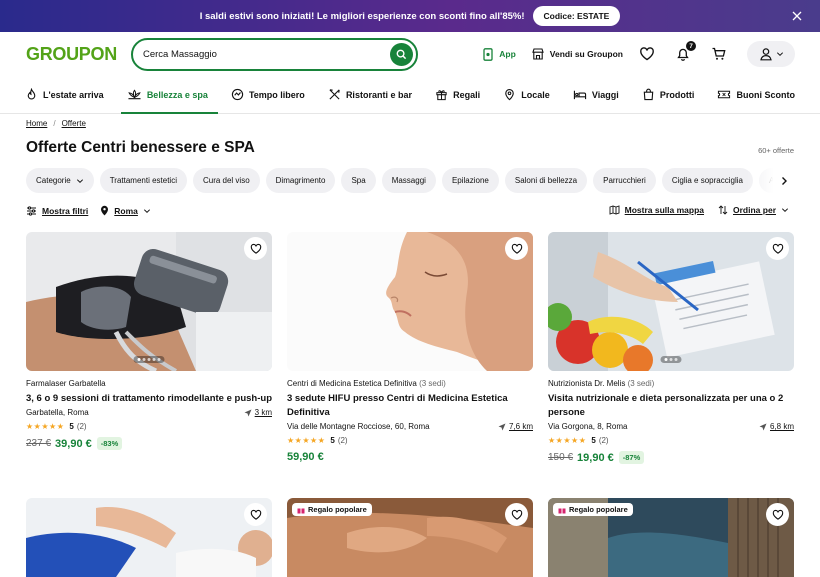 The width and height of the screenshot is (820, 577). Describe the element at coordinates (237, 94) in the screenshot. I see `activity-icon` at that location.